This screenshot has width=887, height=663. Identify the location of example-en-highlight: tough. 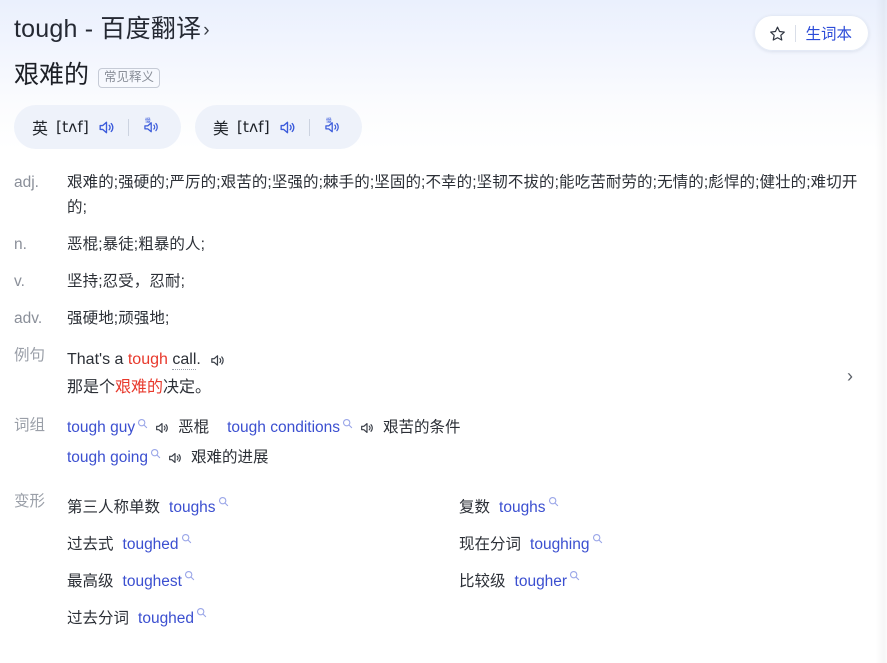
(147, 359).